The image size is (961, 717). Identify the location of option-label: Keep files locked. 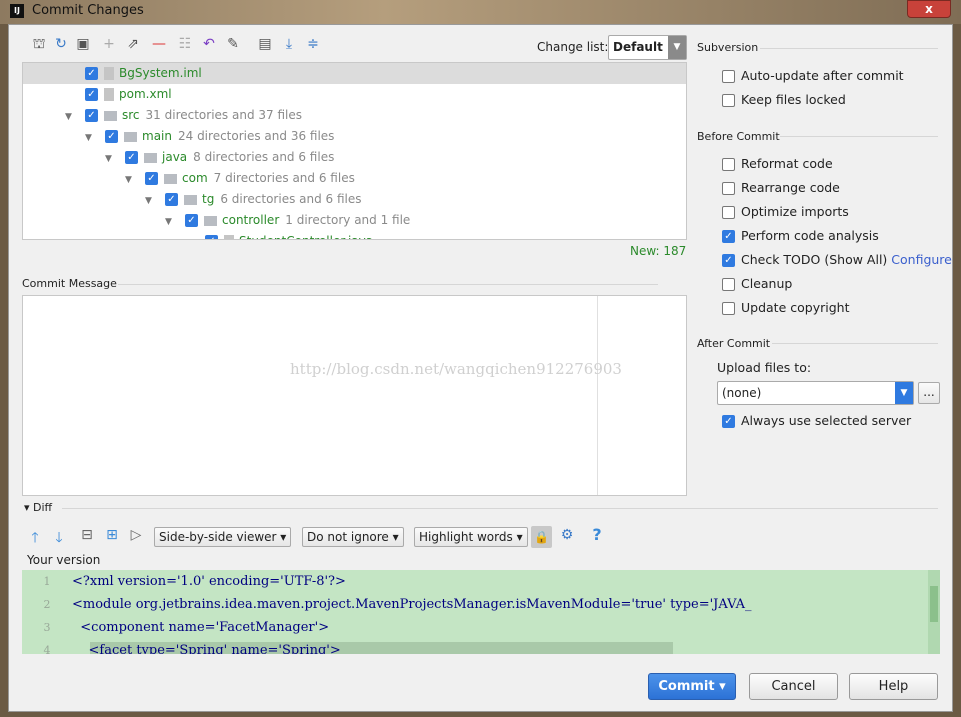
(793, 99).